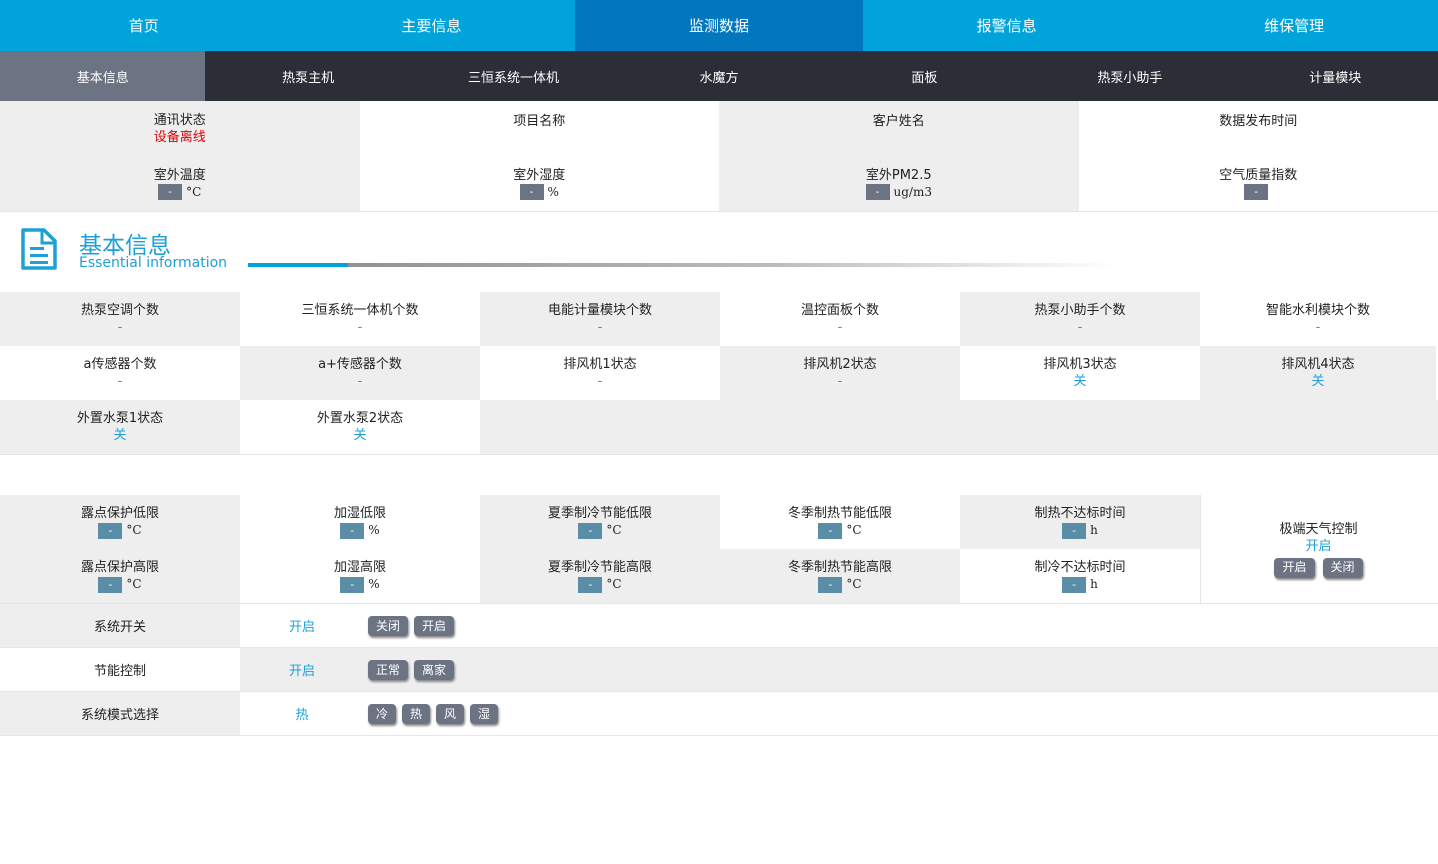  What do you see at coordinates (1080, 373) in the screenshot?
I see `fan-3-status-cell: 排风机3状态关` at bounding box center [1080, 373].